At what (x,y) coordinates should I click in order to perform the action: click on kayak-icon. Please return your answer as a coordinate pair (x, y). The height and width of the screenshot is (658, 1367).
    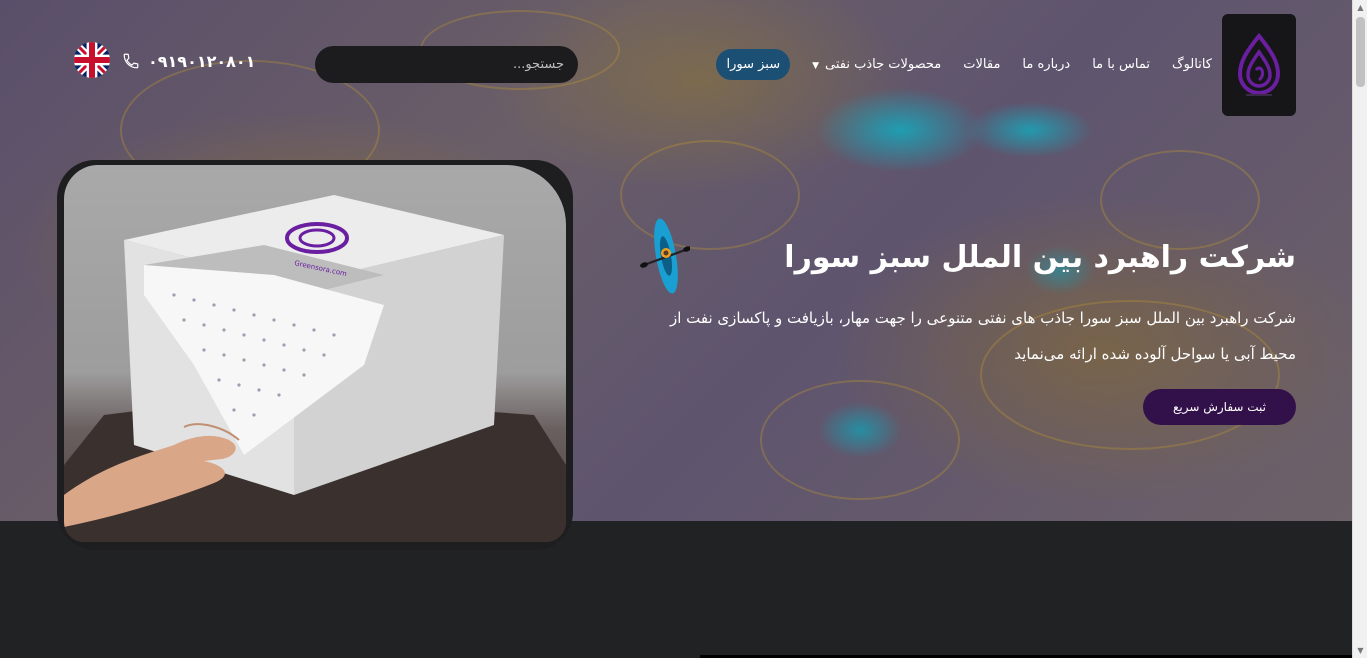
    Looking at the image, I should click on (665, 256).